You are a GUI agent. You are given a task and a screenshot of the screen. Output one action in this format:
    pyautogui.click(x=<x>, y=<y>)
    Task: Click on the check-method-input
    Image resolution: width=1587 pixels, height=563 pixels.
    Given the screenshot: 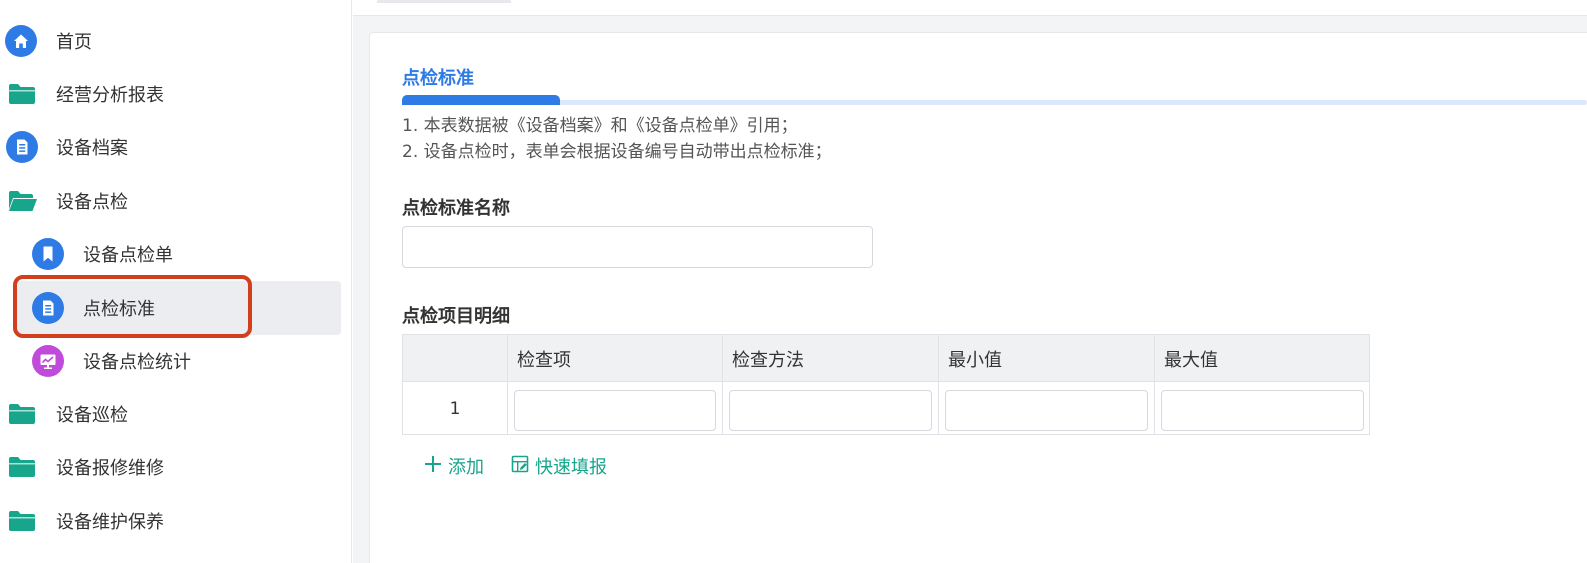 What is the action you would take?
    pyautogui.click(x=830, y=410)
    